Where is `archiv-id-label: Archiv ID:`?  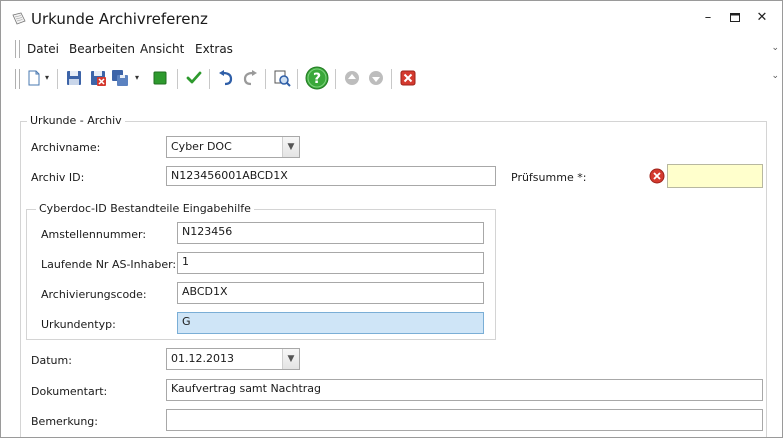
archiv-id-label: Archiv ID: is located at coordinates (58, 177).